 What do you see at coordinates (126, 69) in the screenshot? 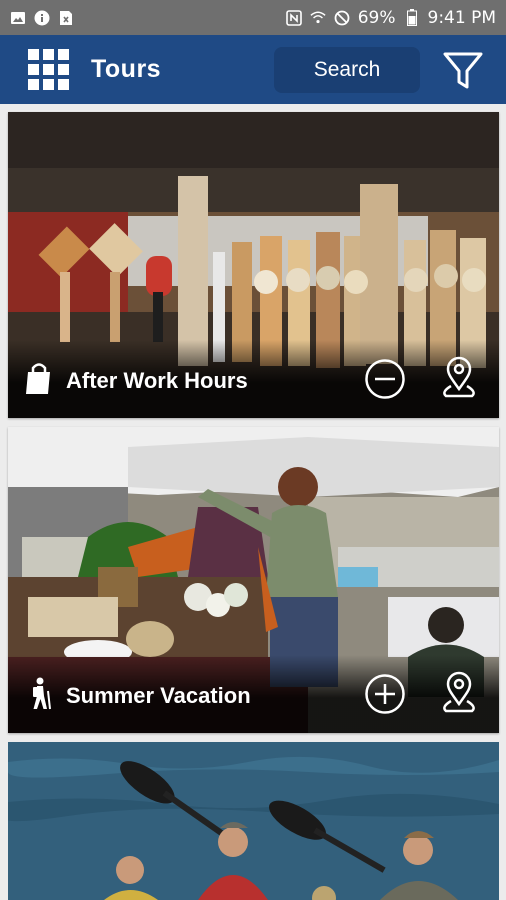
I see `page-title: Tours` at bounding box center [126, 69].